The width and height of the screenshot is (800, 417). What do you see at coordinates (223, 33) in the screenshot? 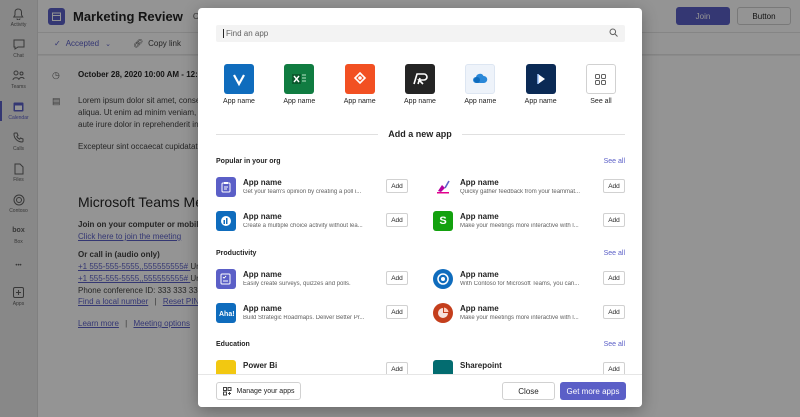
I see `text-caret` at bounding box center [223, 33].